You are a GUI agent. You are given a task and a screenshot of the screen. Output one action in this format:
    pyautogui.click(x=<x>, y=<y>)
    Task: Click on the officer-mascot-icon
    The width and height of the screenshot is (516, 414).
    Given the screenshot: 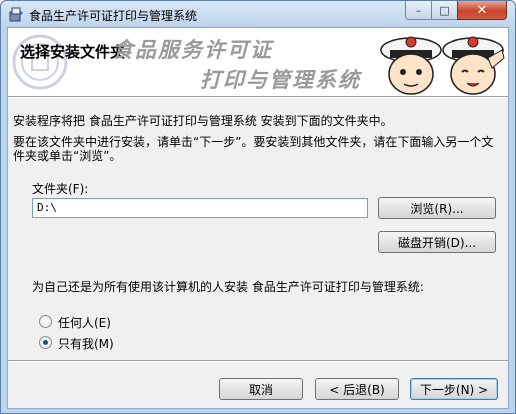 What is the action you would take?
    pyautogui.click(x=411, y=65)
    